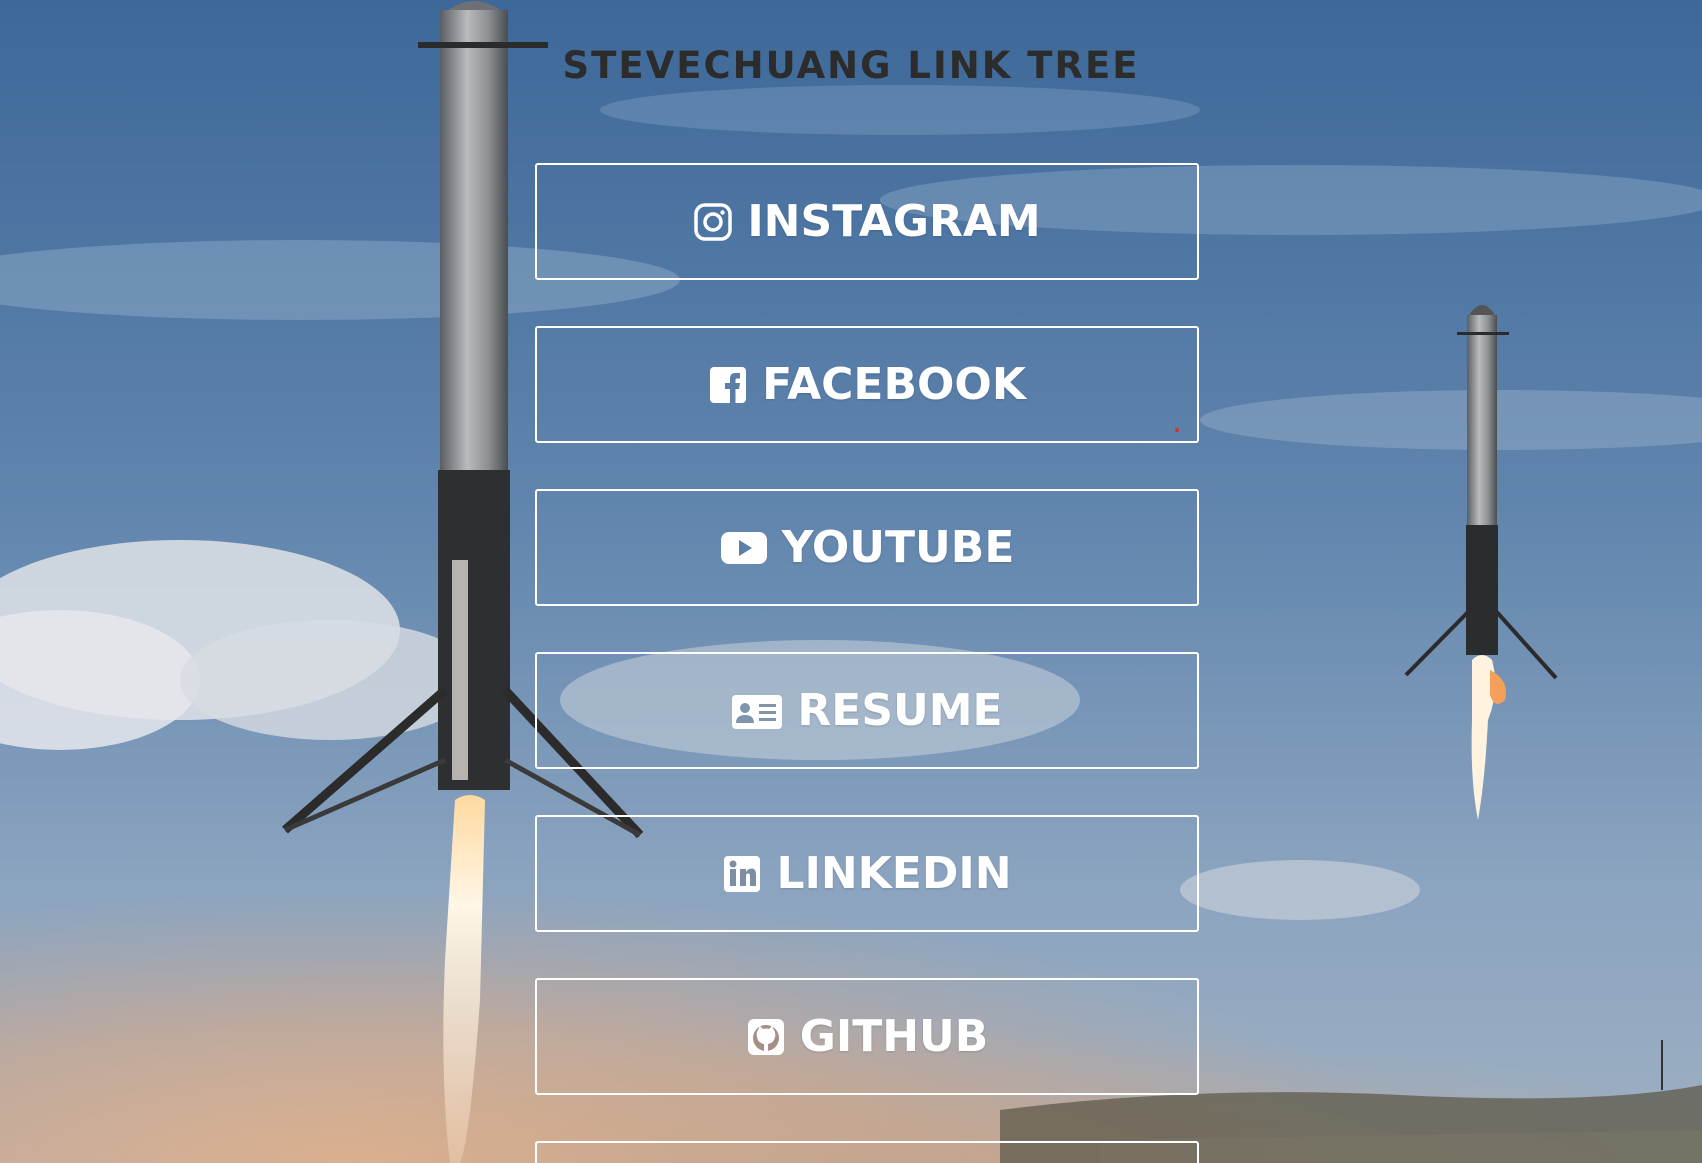 The image size is (1702, 1163). What do you see at coordinates (742, 874) in the screenshot?
I see `linkedin-icon` at bounding box center [742, 874].